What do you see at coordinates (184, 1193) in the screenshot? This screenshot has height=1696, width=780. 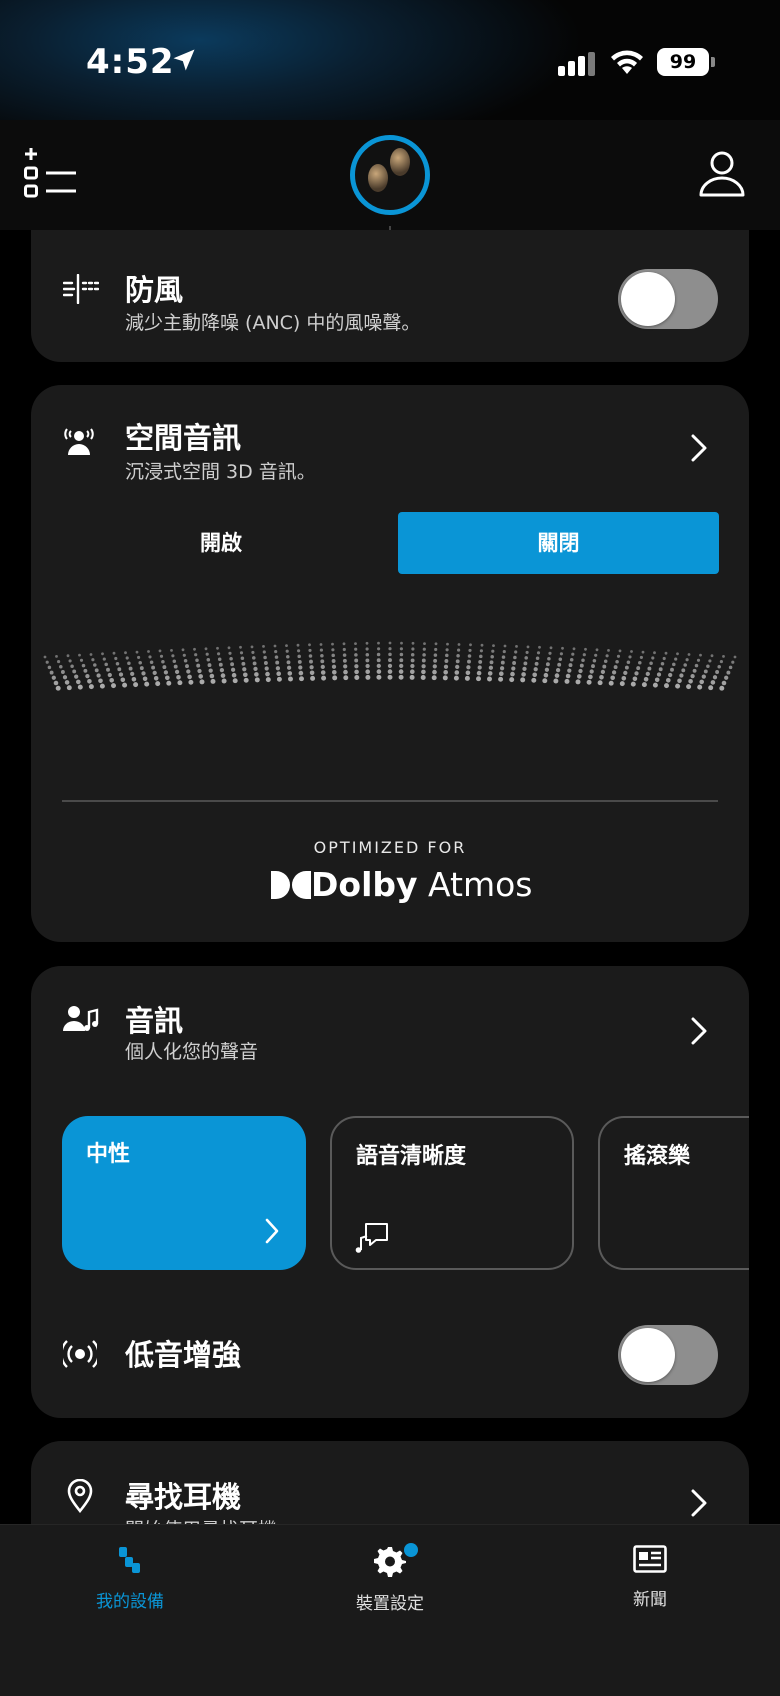 I see `preset-neutral: 中性` at bounding box center [184, 1193].